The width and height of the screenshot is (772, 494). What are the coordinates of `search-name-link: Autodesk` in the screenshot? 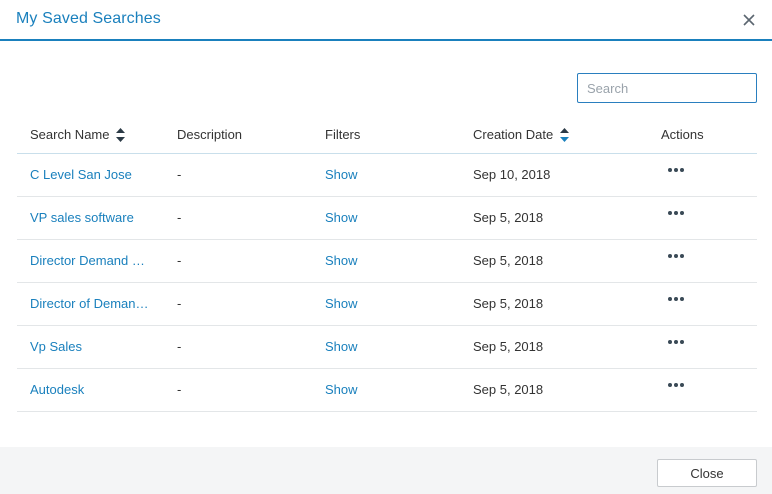 It's located at (91, 389).